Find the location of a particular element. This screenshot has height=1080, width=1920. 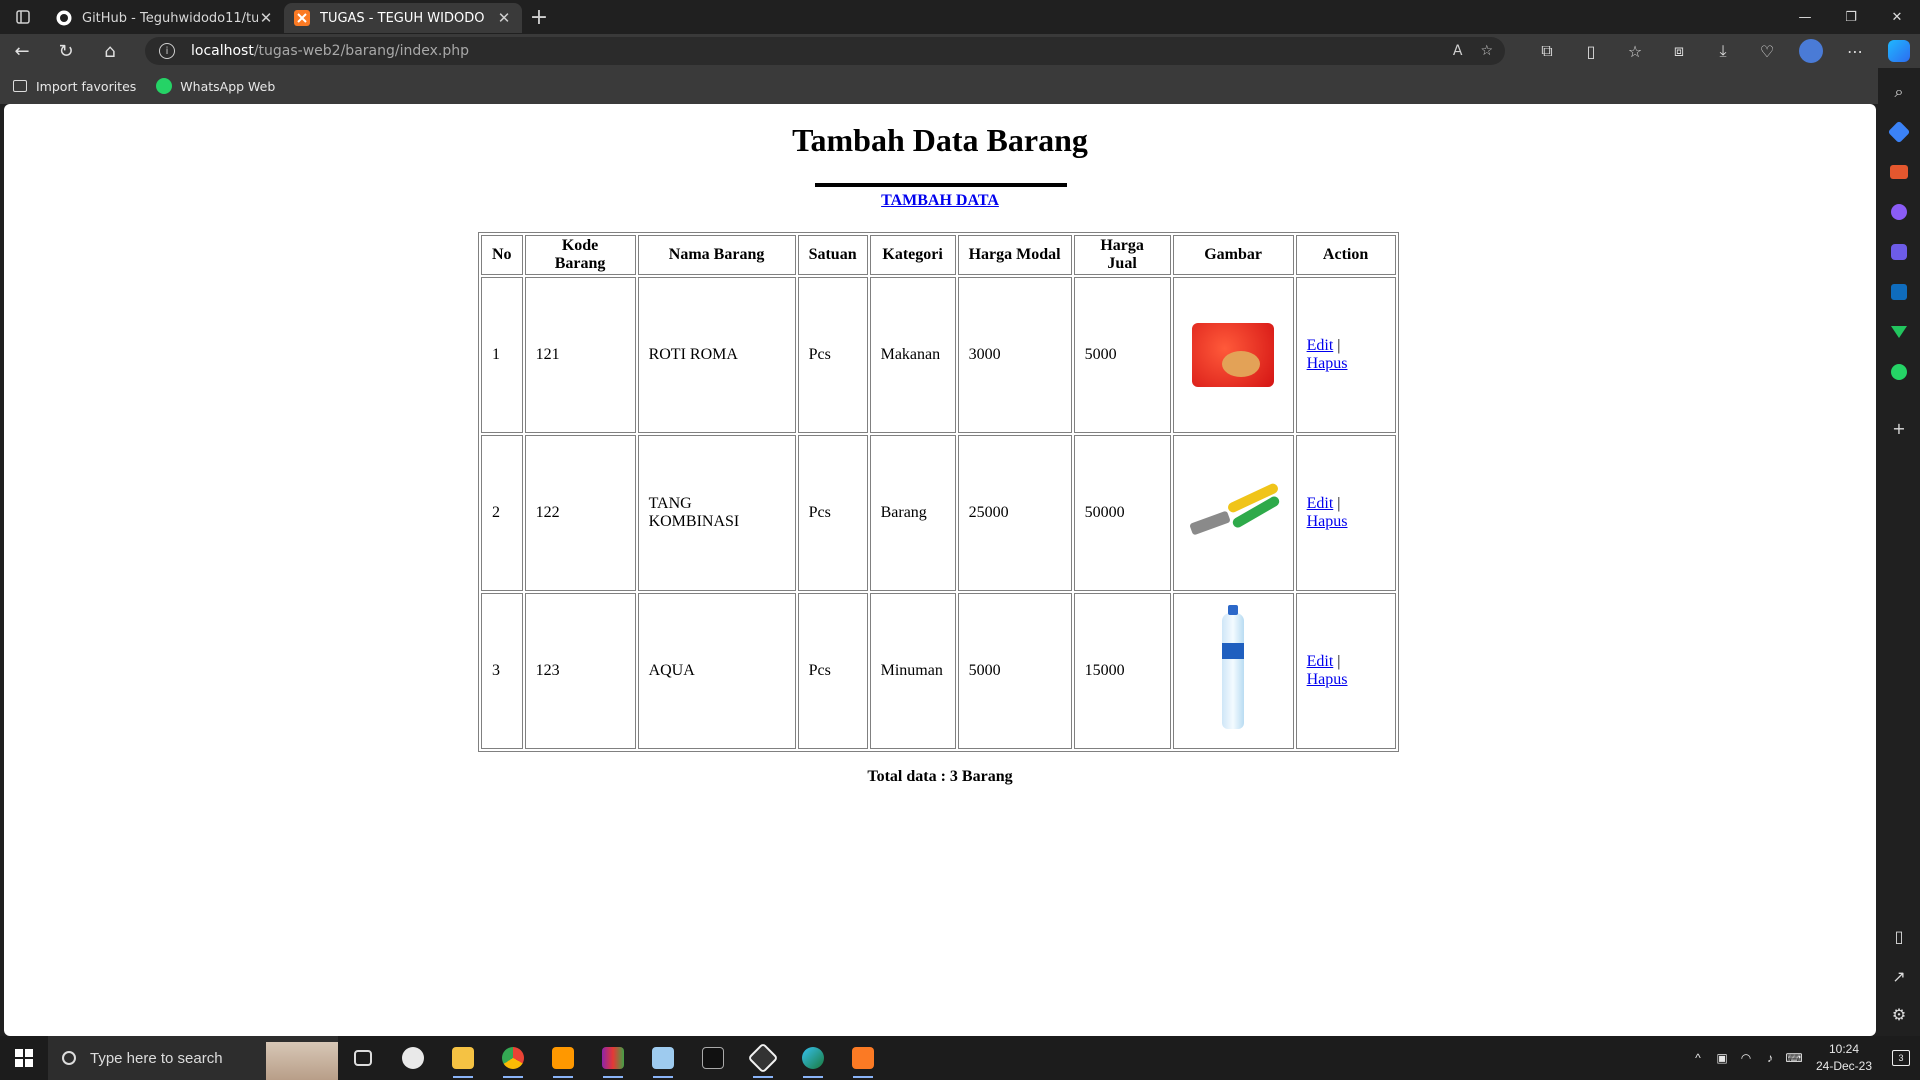

sidebar-search-icon: ⌕ is located at coordinates (1899, 92).